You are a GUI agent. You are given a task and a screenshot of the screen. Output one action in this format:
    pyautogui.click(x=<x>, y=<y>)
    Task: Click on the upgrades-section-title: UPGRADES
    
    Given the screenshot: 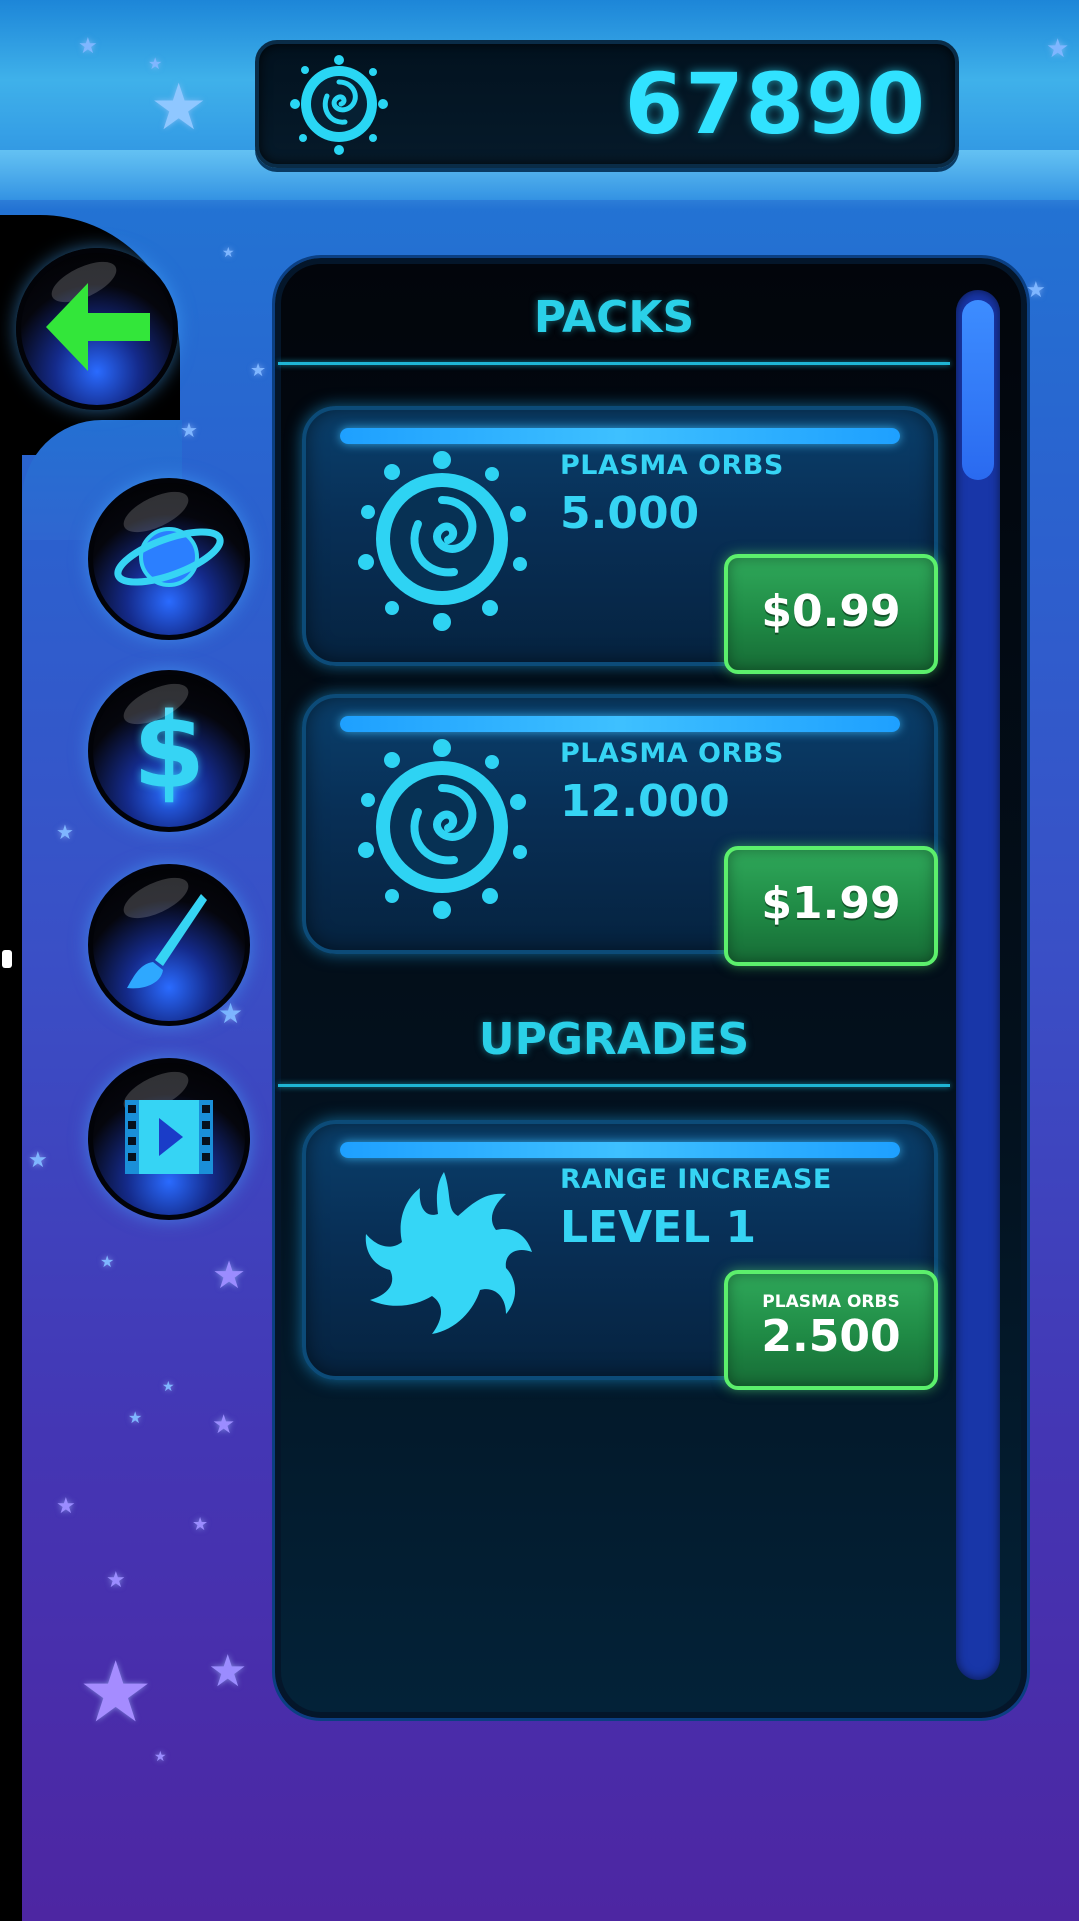 What is the action you would take?
    pyautogui.click(x=614, y=1039)
    